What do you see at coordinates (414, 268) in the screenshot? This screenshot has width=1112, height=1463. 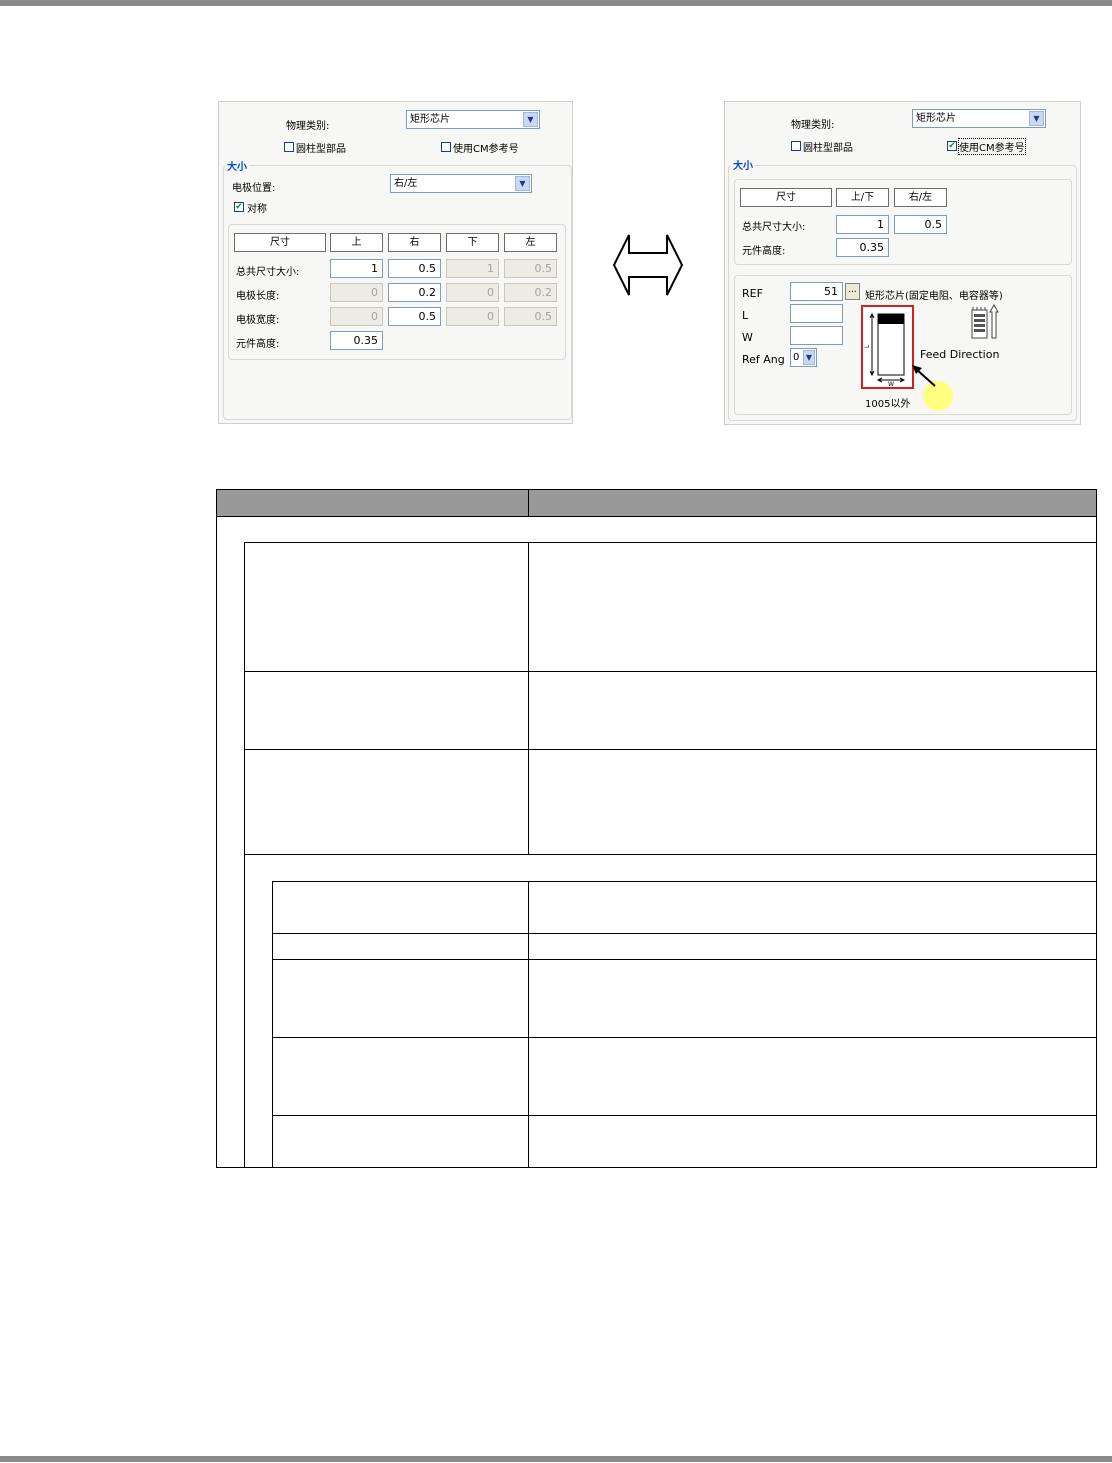 I see `total-size-right-field: 0.5` at bounding box center [414, 268].